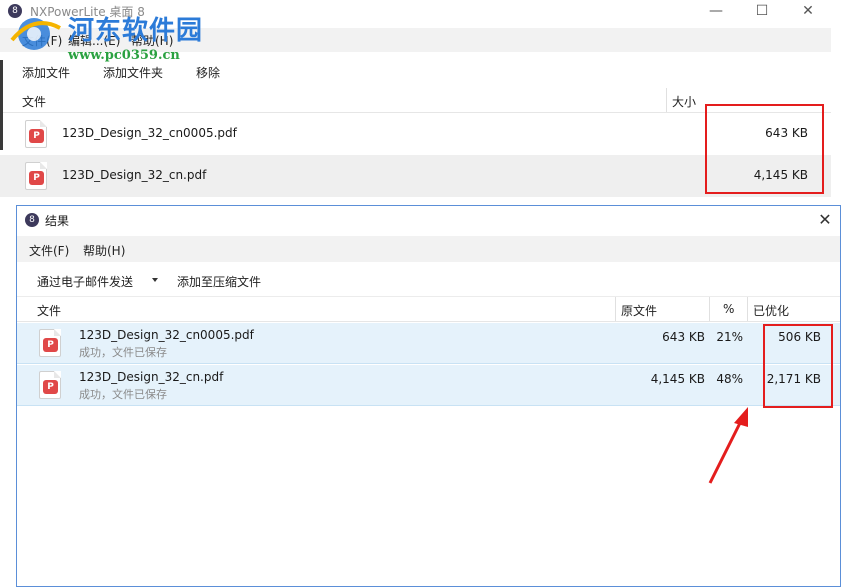 Image resolution: width=841 pixels, height=587 pixels. What do you see at coordinates (208, 72) in the screenshot?
I see `remove-button: 移除` at bounding box center [208, 72].